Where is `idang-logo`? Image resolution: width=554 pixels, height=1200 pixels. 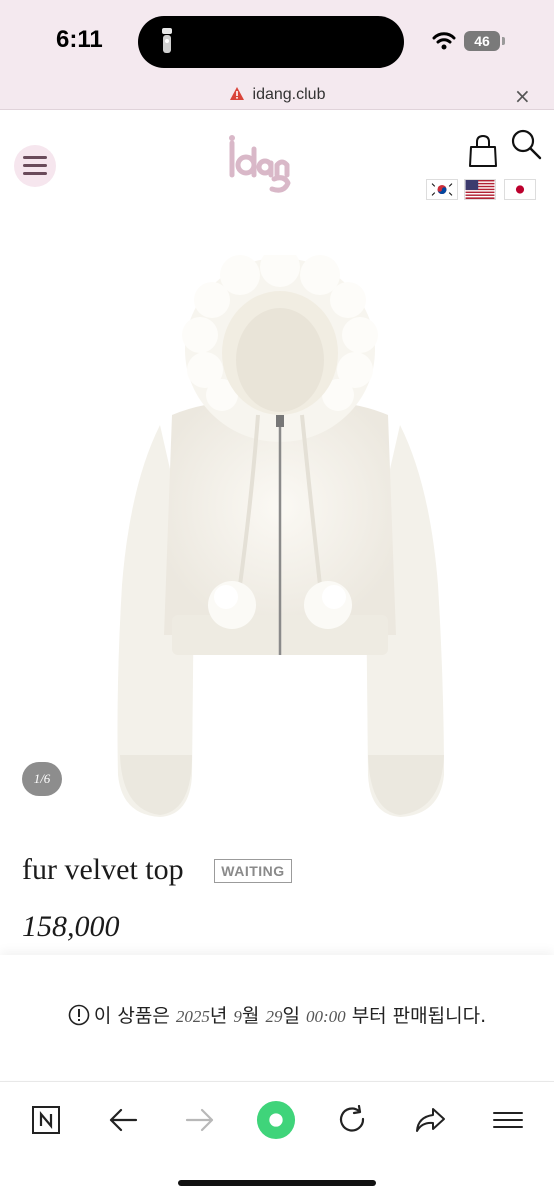
idang-logo is located at coordinates (259, 166).